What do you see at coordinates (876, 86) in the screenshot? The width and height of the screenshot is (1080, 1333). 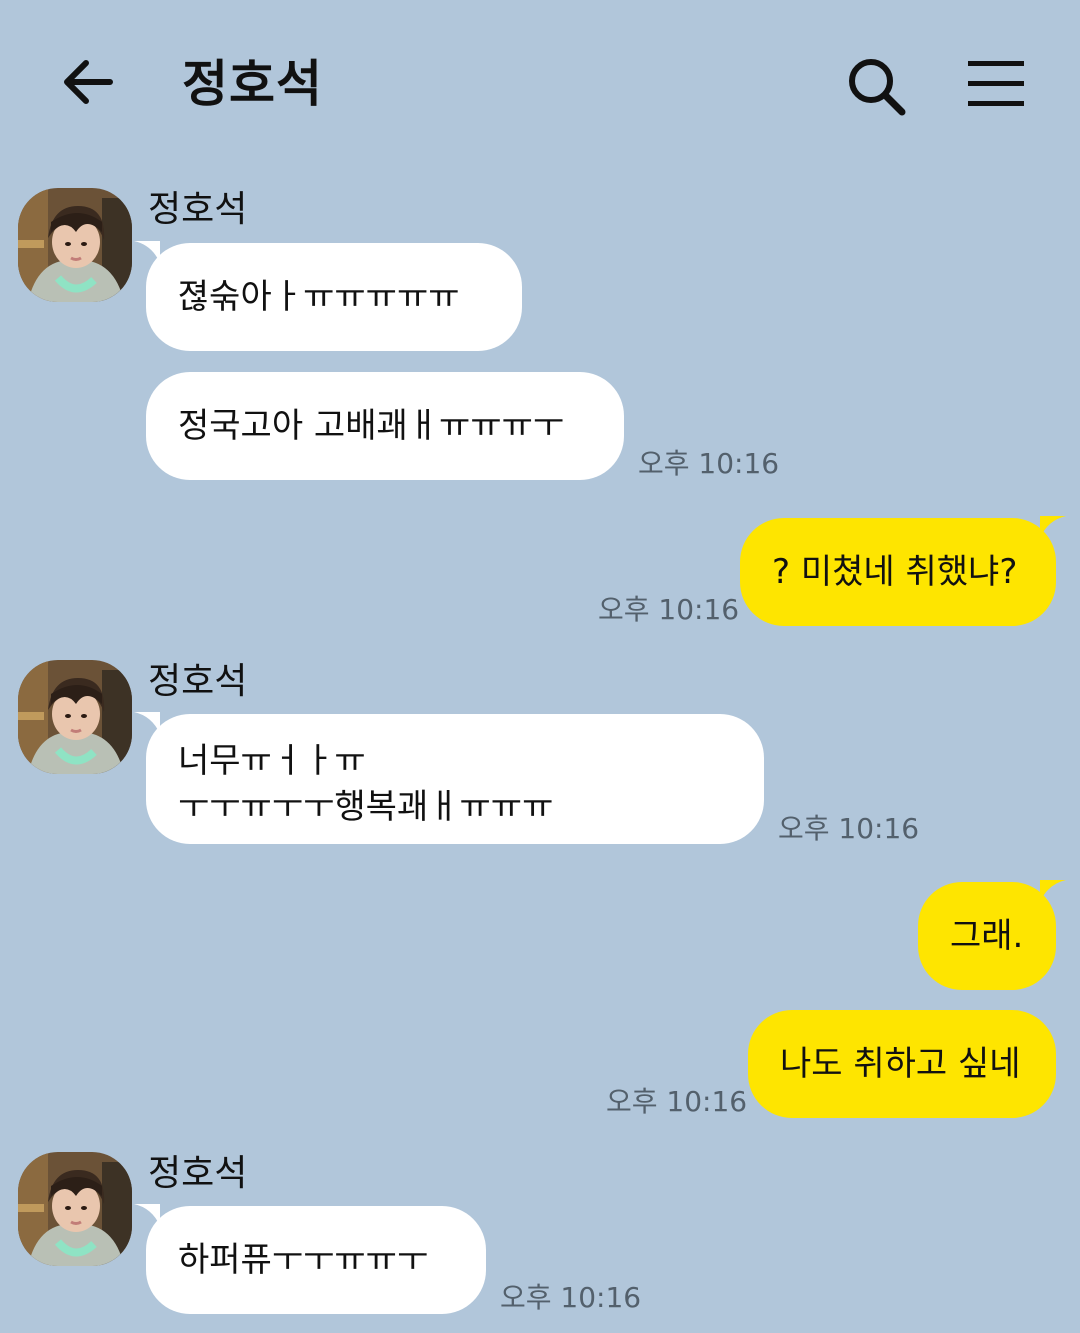 I see `search-icon` at bounding box center [876, 86].